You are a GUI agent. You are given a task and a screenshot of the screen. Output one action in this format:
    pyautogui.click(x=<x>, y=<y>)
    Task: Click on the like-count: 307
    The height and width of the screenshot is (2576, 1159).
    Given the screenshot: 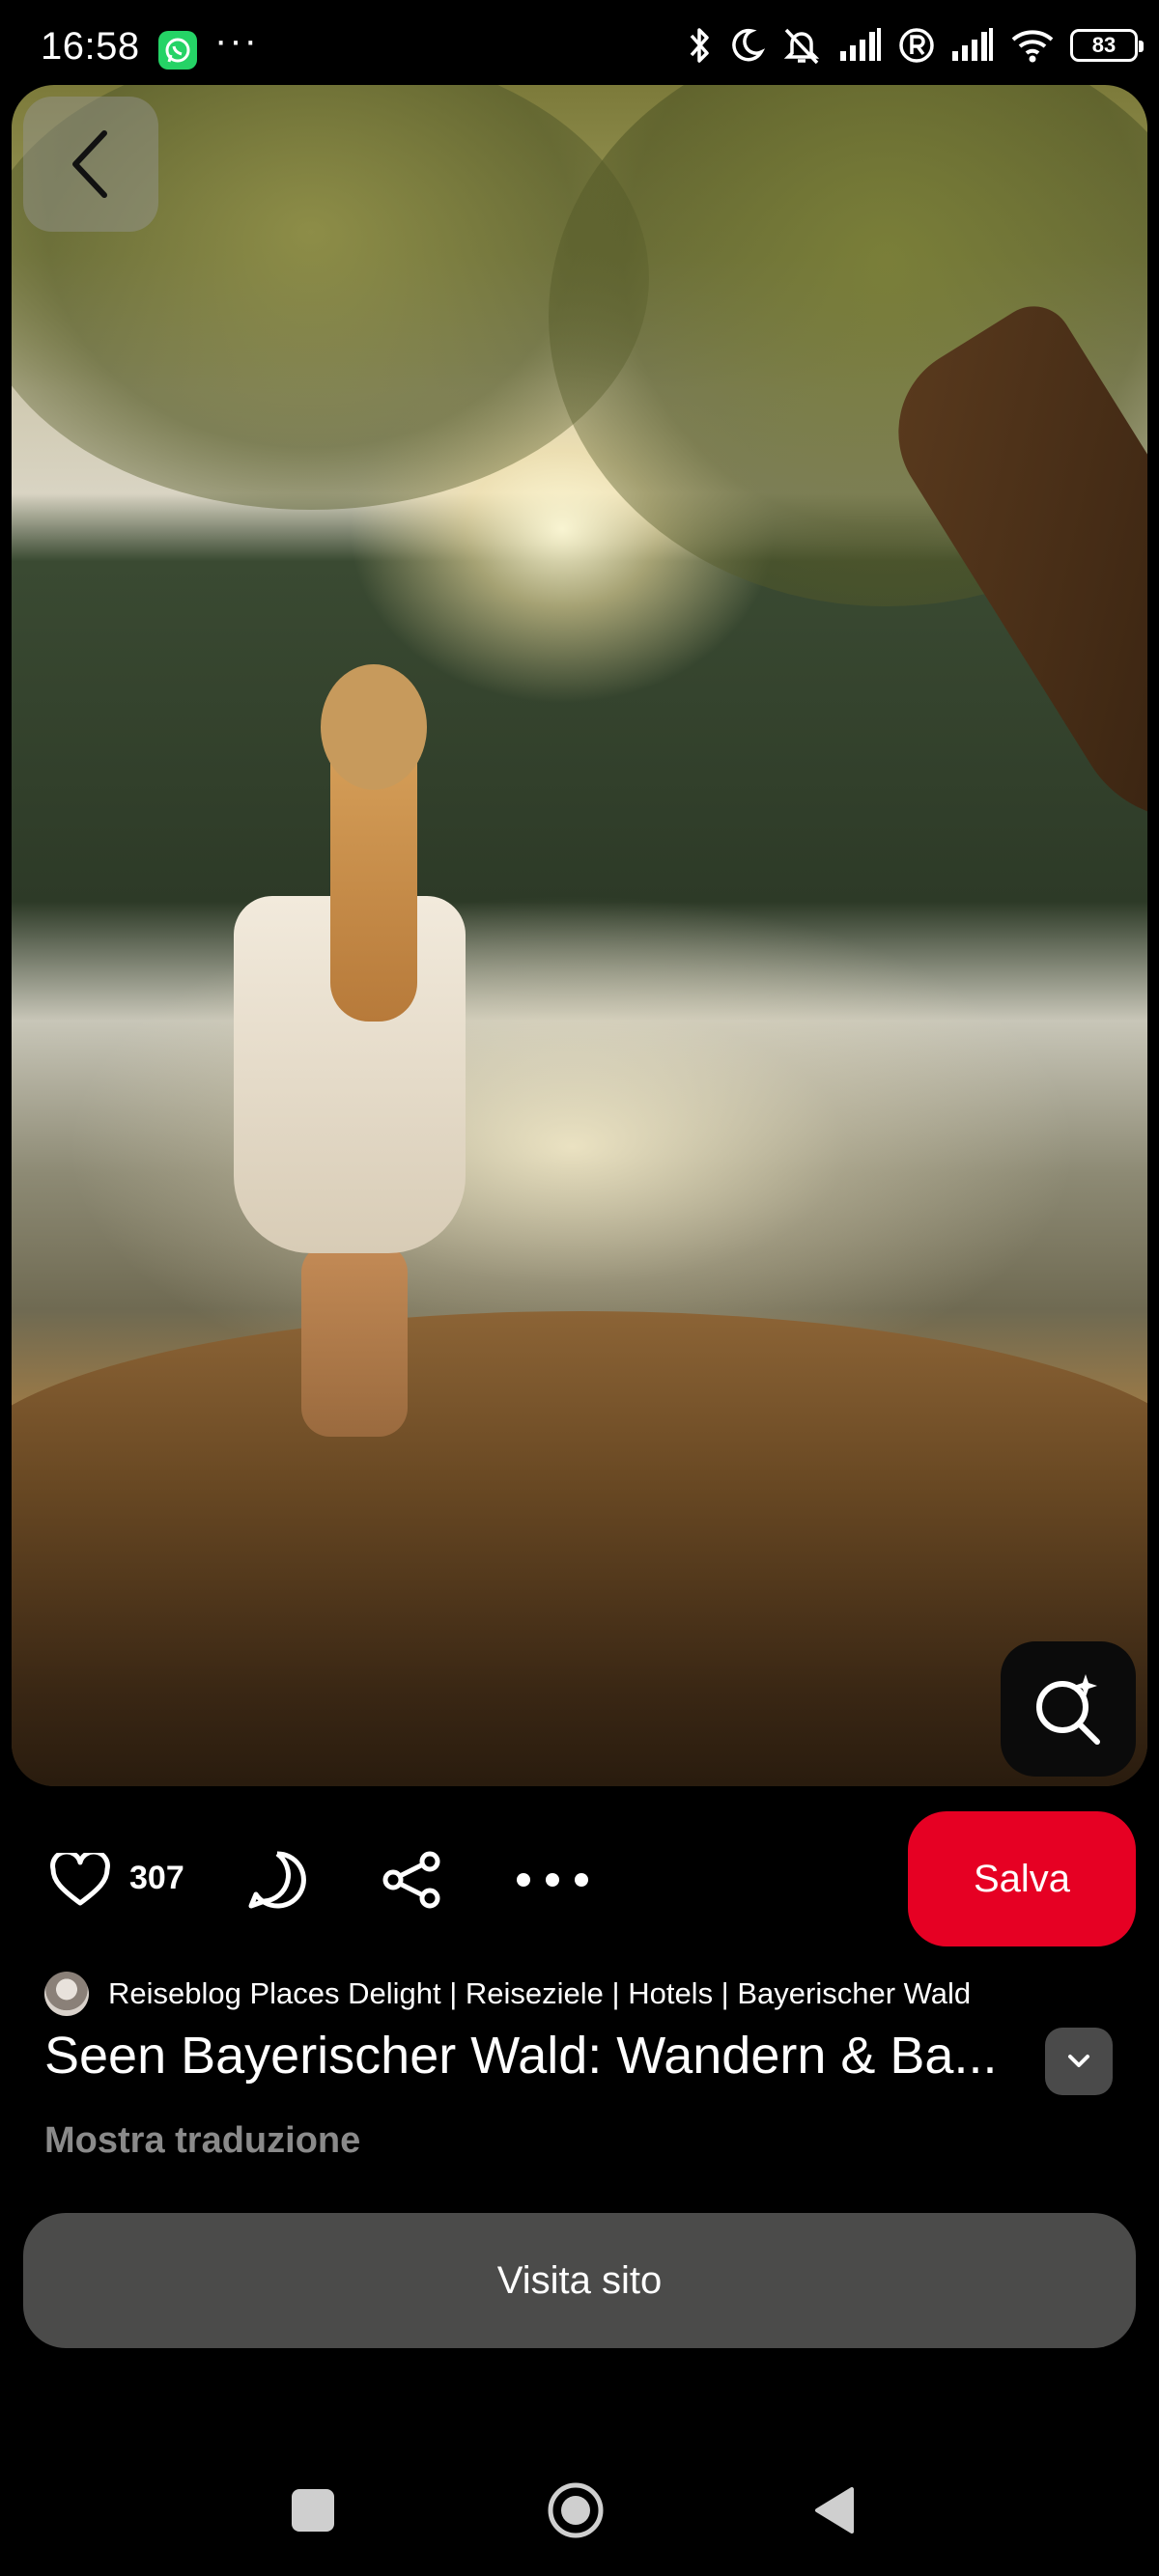 What is the action you would take?
    pyautogui.click(x=156, y=1878)
    